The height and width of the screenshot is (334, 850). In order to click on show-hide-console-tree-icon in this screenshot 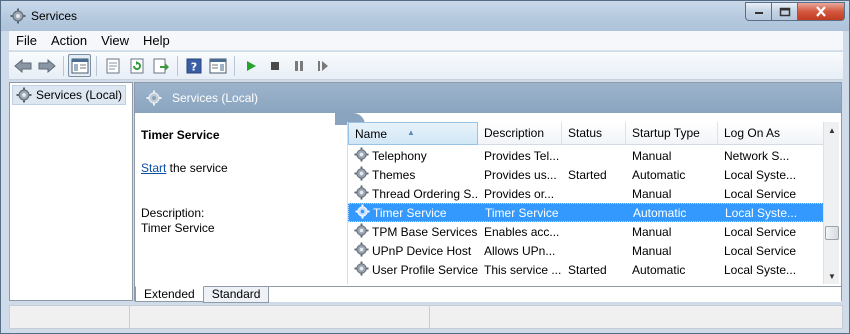, I will do `click(79, 65)`.